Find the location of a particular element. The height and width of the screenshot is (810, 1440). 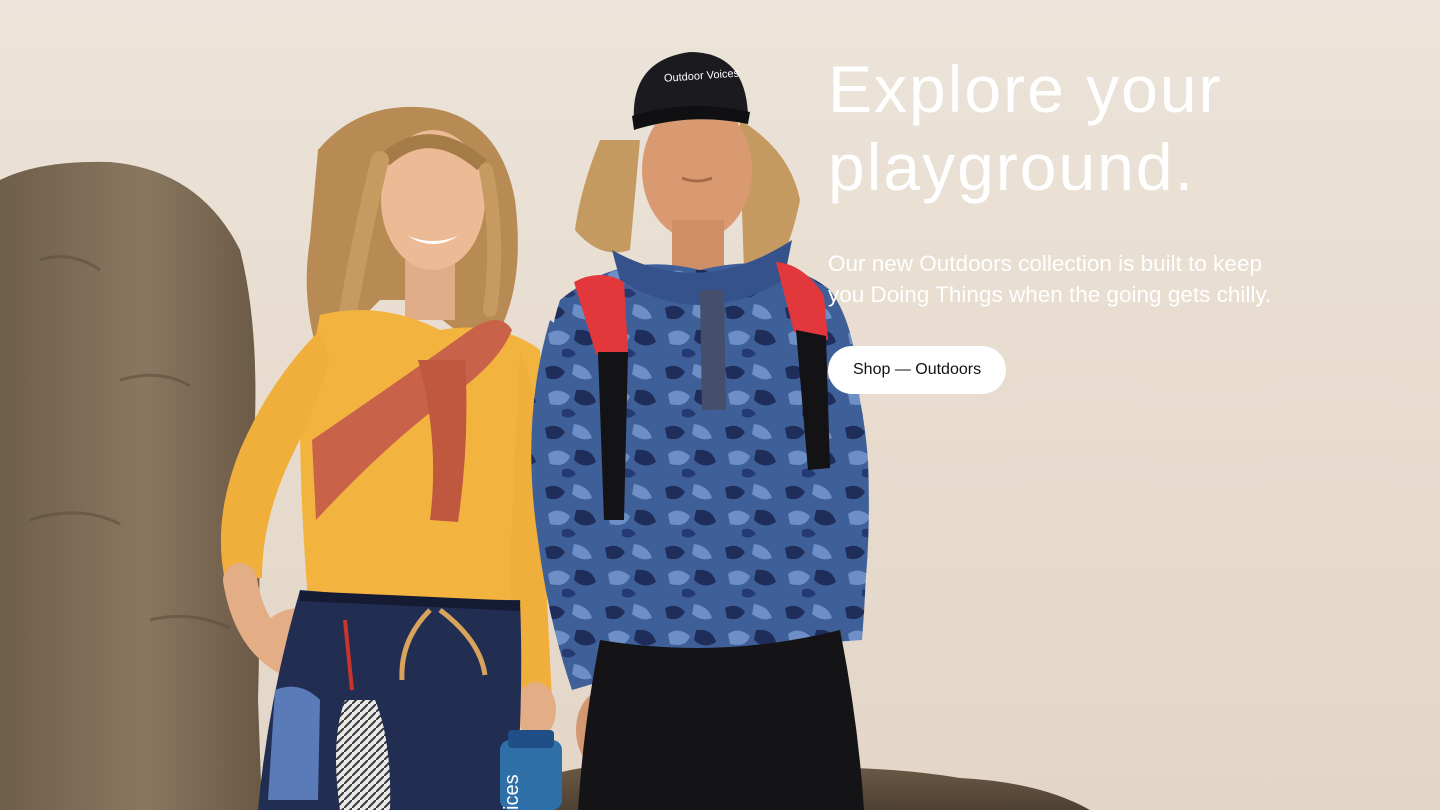

bottle-label: ices is located at coordinates (512, 792).